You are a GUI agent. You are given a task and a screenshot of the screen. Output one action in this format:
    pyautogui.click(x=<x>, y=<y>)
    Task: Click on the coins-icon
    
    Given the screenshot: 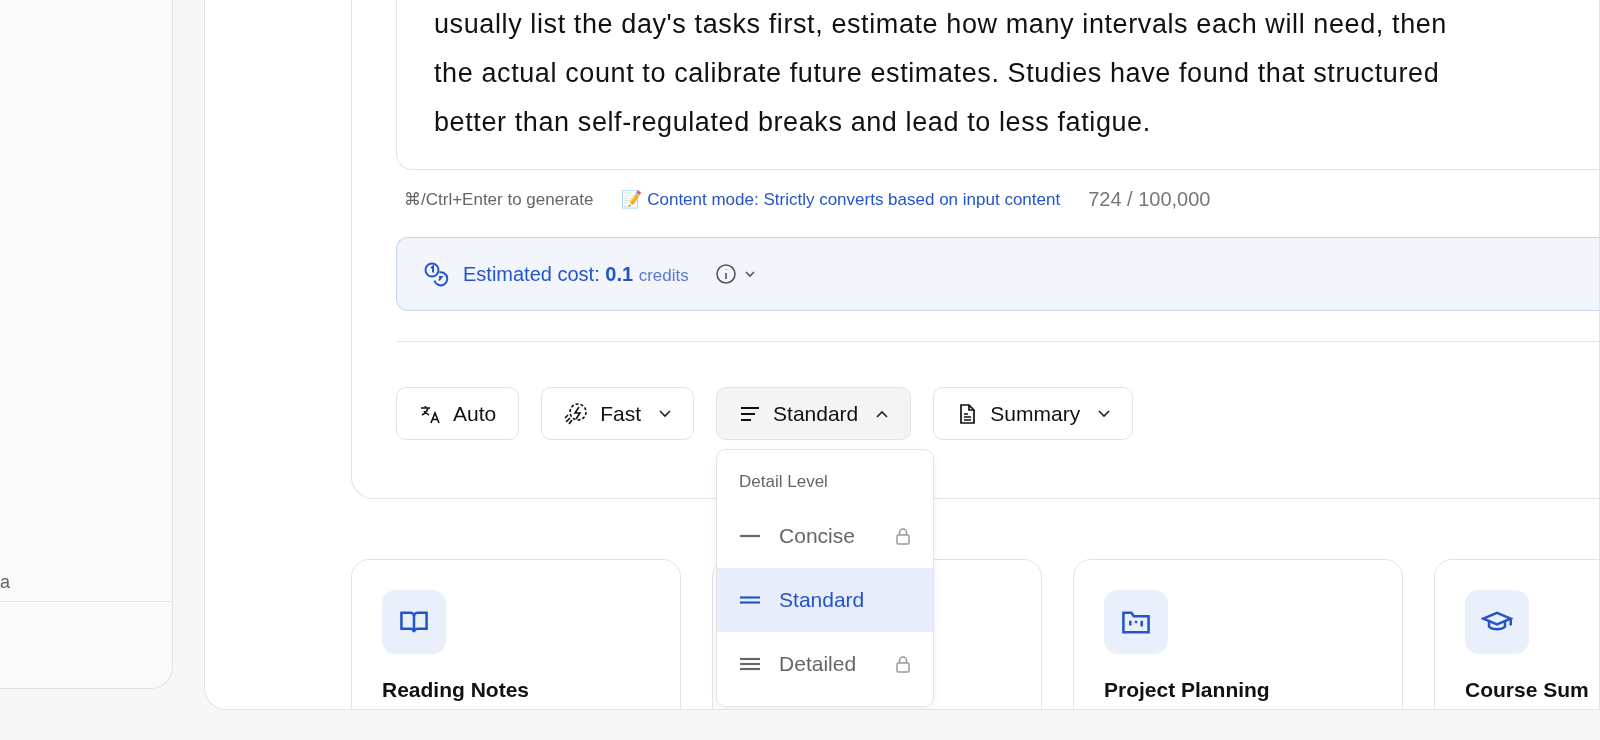 What is the action you would take?
    pyautogui.click(x=436, y=274)
    